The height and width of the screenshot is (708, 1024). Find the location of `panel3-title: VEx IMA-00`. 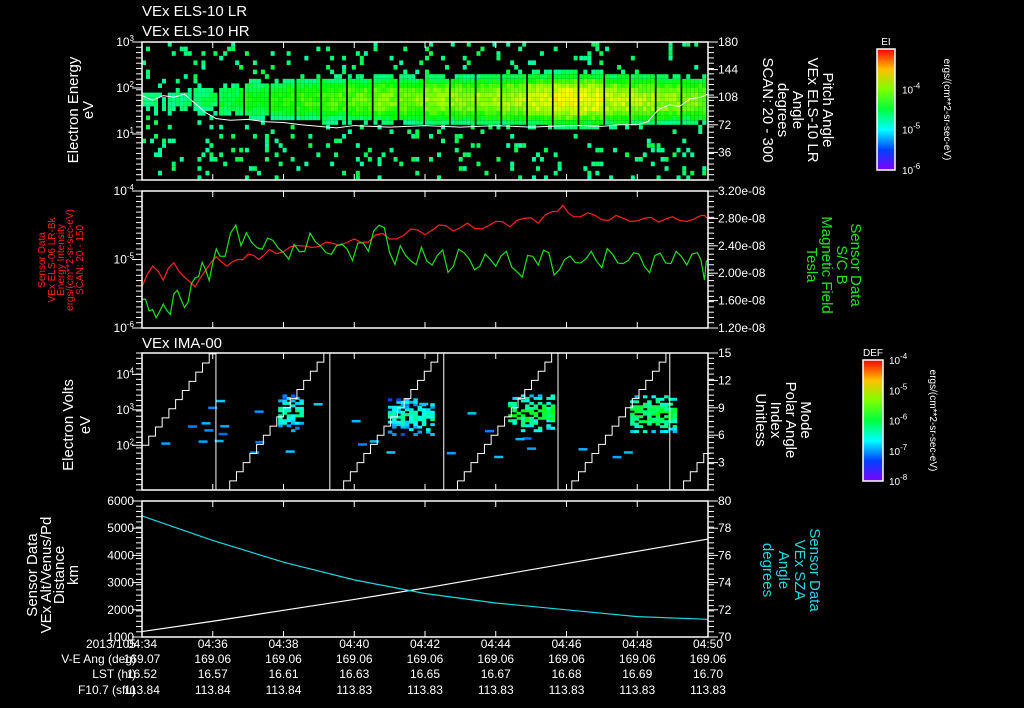

panel3-title: VEx IMA-00 is located at coordinates (182, 343).